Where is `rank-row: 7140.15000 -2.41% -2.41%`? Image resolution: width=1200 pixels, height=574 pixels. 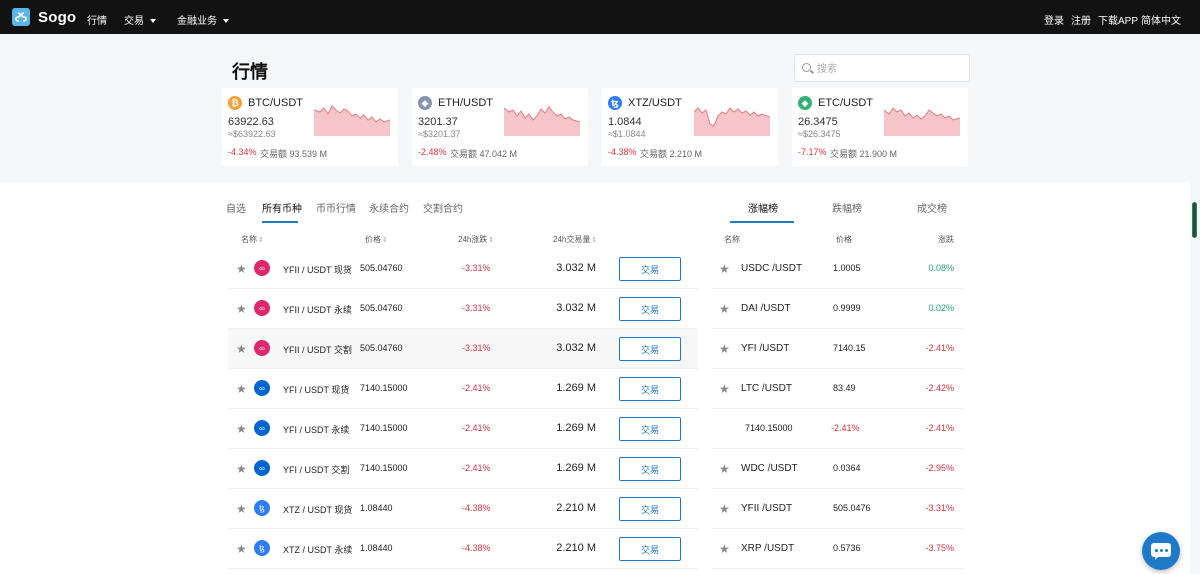 rank-row: 7140.15000 -2.41% -2.41% is located at coordinates (838, 429).